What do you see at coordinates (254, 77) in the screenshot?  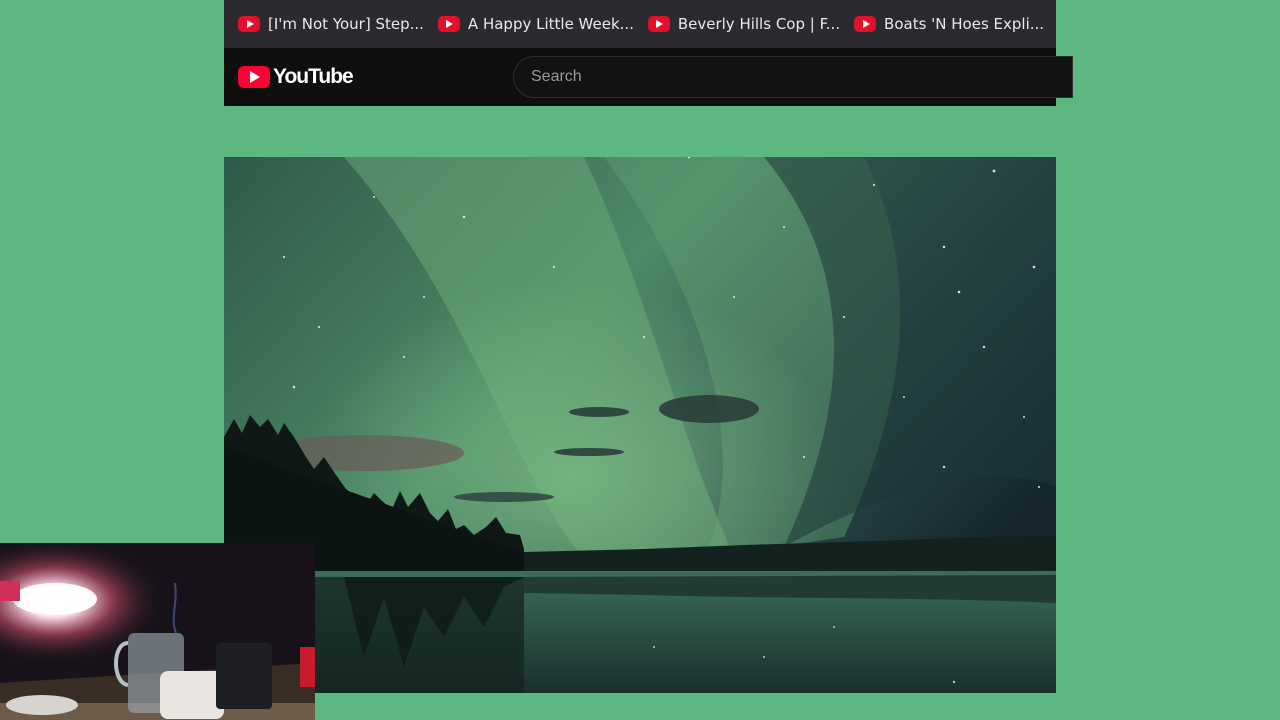 I see `youtube-play-icon` at bounding box center [254, 77].